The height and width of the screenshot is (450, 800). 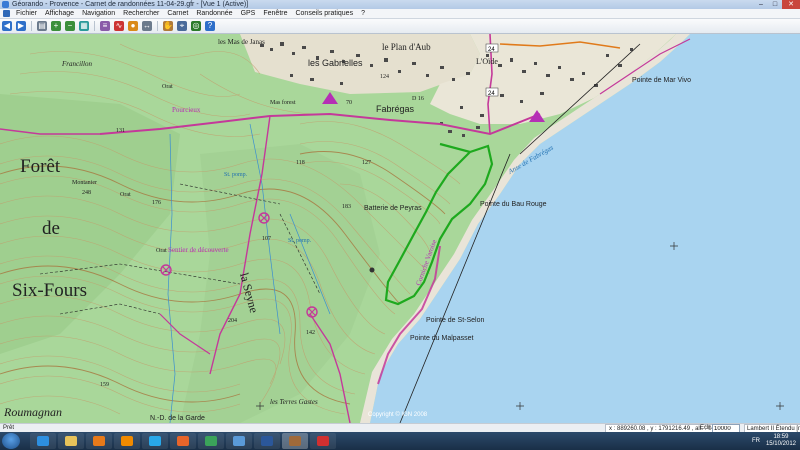 What do you see at coordinates (323, 441) in the screenshot?
I see `app-red-taskbar-icon` at bounding box center [323, 441].